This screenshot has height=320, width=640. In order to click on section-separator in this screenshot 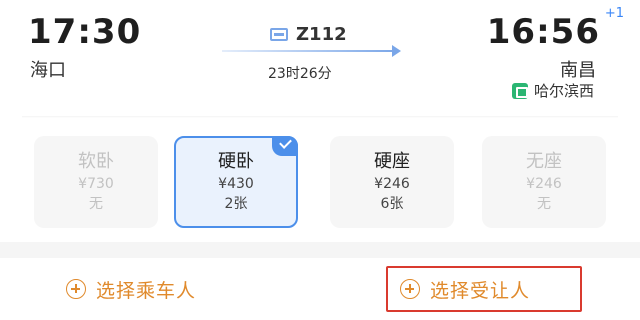, I will do `click(320, 250)`.